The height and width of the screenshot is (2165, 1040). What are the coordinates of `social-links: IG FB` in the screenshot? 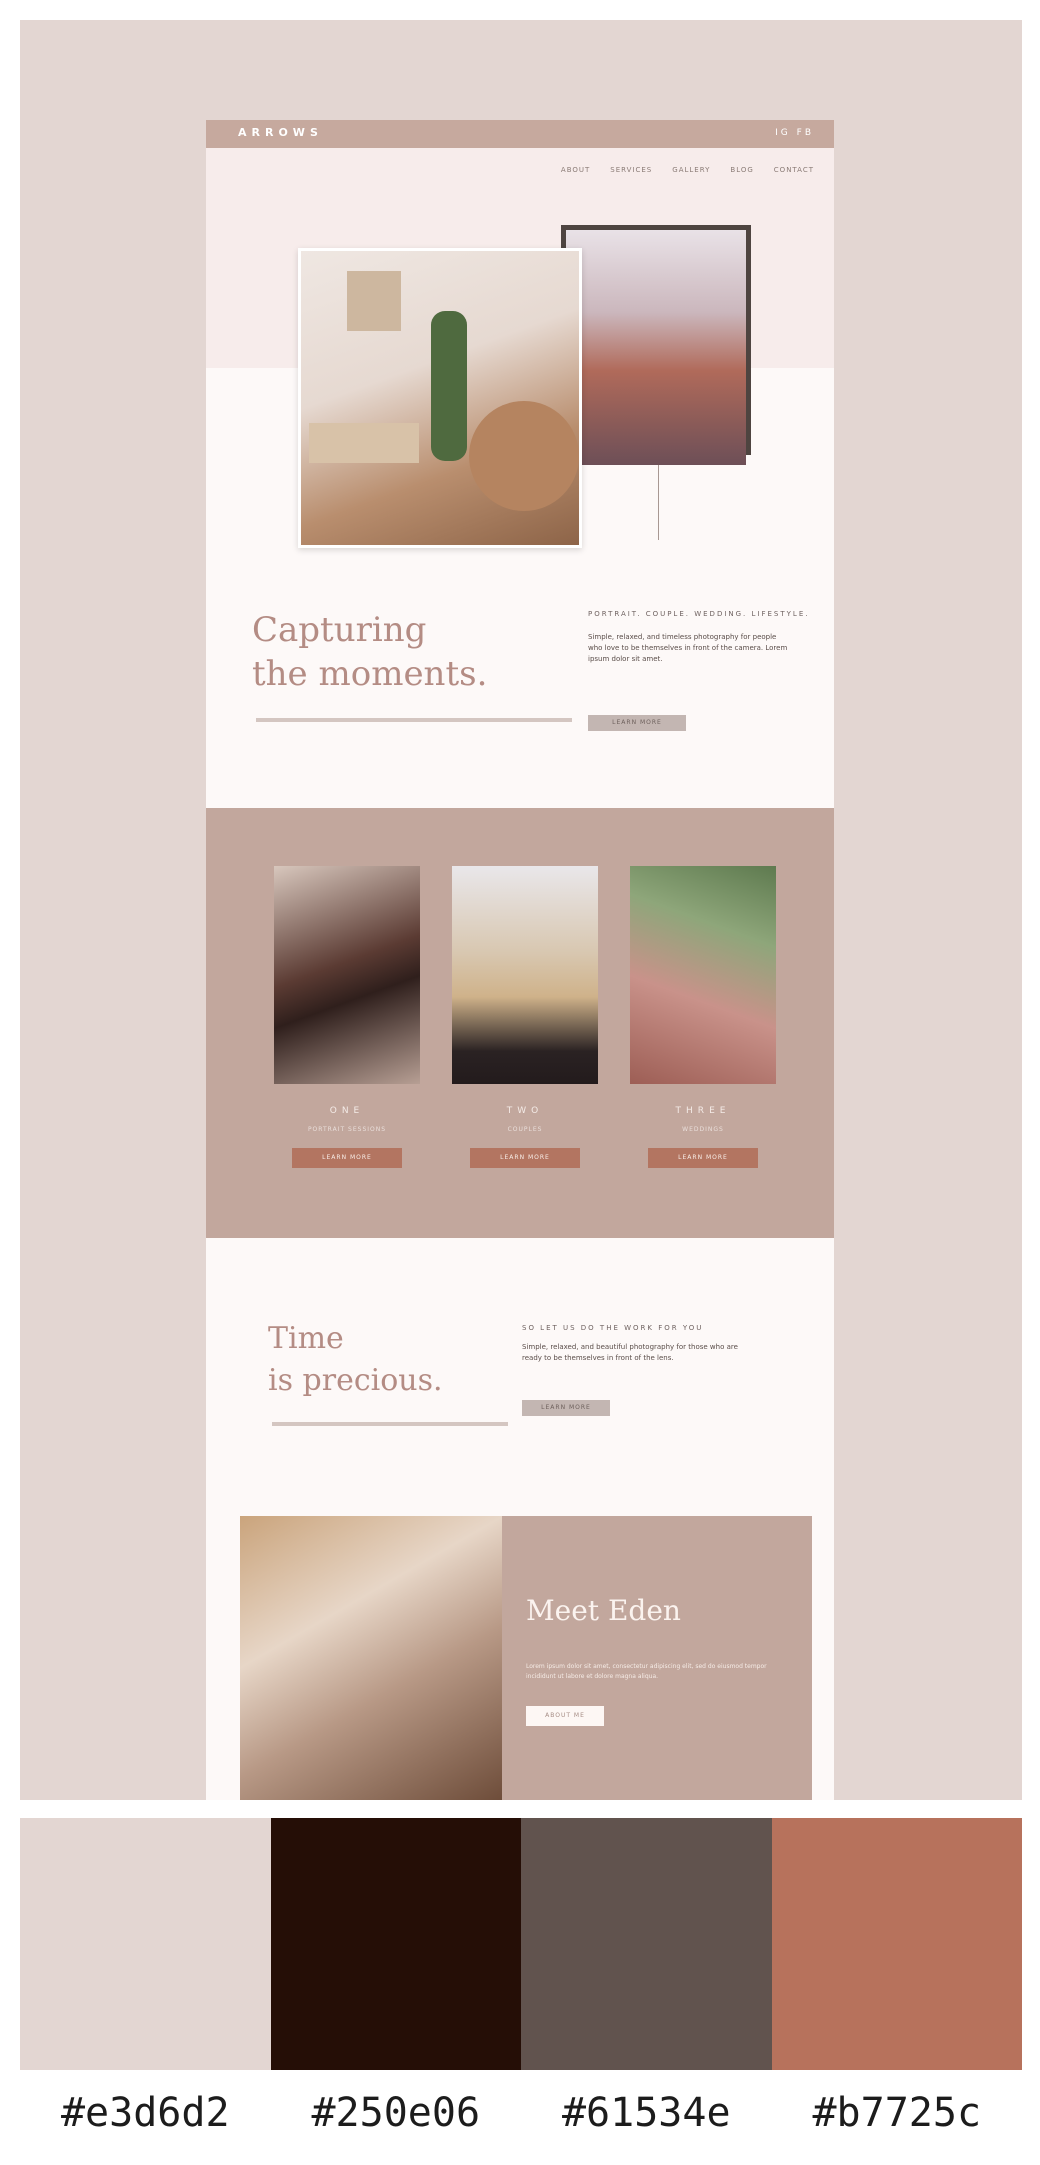 It's located at (794, 133).